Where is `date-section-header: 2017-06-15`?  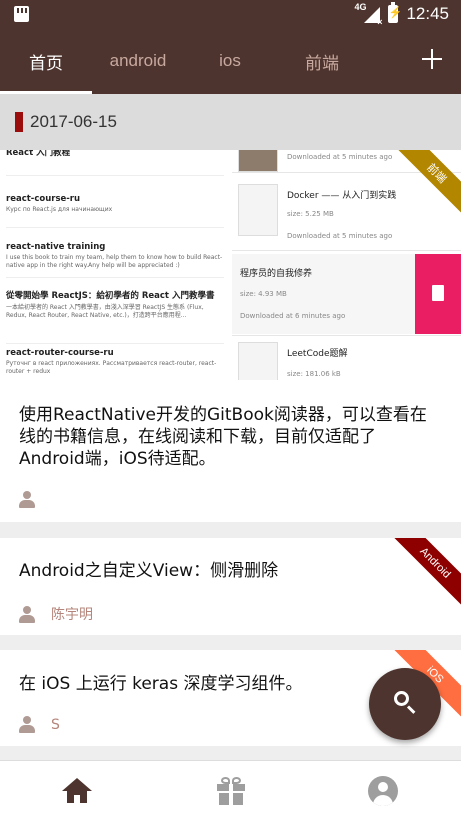
date-section-header: 2017-06-15 is located at coordinates (230, 122).